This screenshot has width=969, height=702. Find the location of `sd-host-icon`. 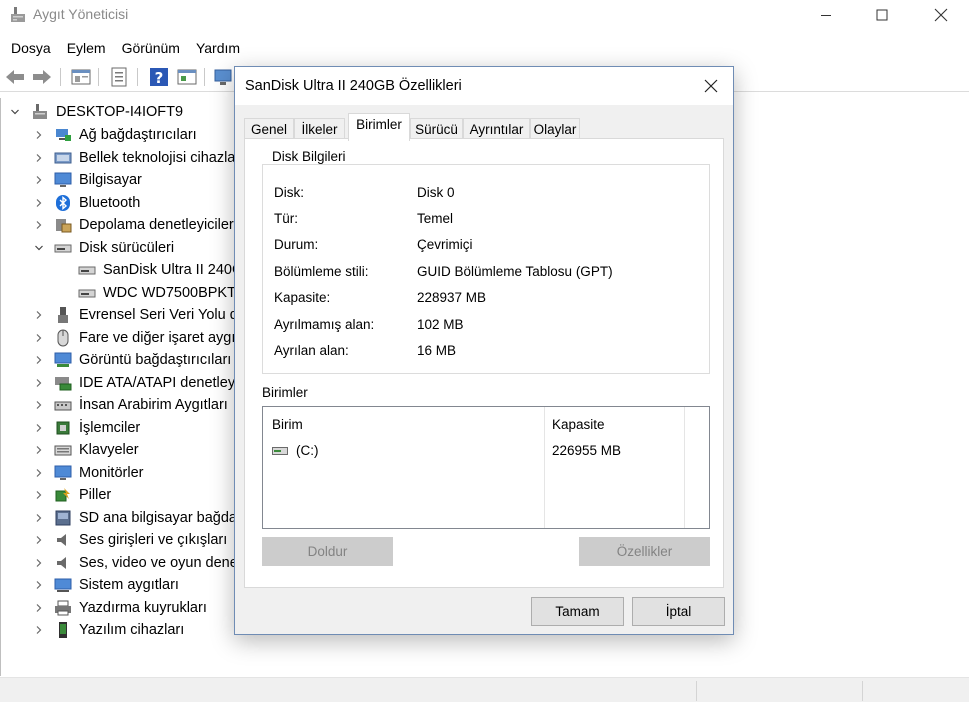

sd-host-icon is located at coordinates (63, 517).